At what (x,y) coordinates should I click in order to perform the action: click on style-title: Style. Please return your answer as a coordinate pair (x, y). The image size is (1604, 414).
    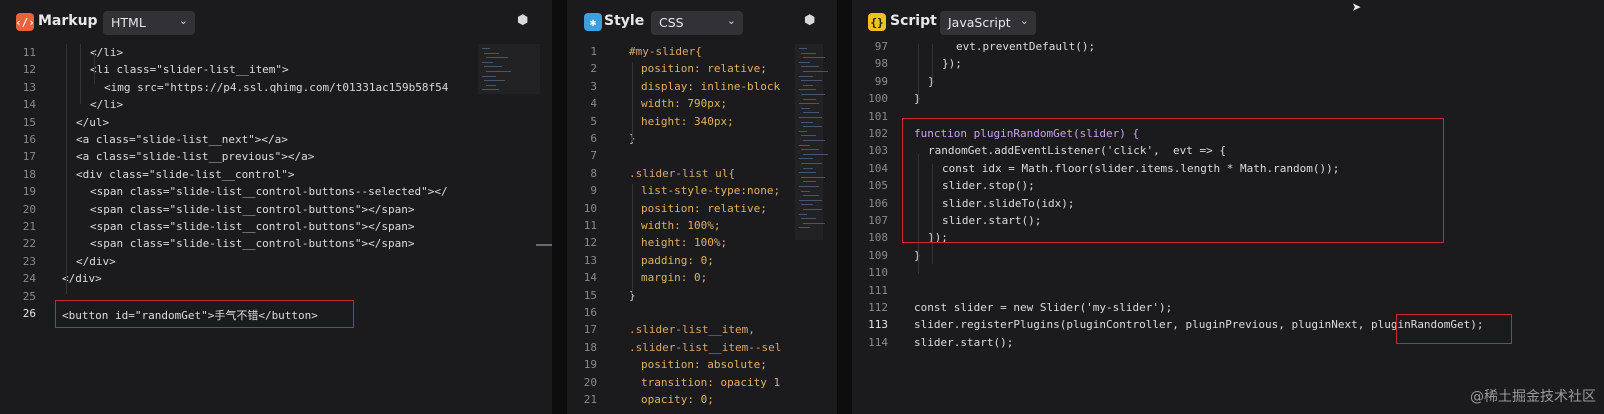
    Looking at the image, I should click on (624, 21).